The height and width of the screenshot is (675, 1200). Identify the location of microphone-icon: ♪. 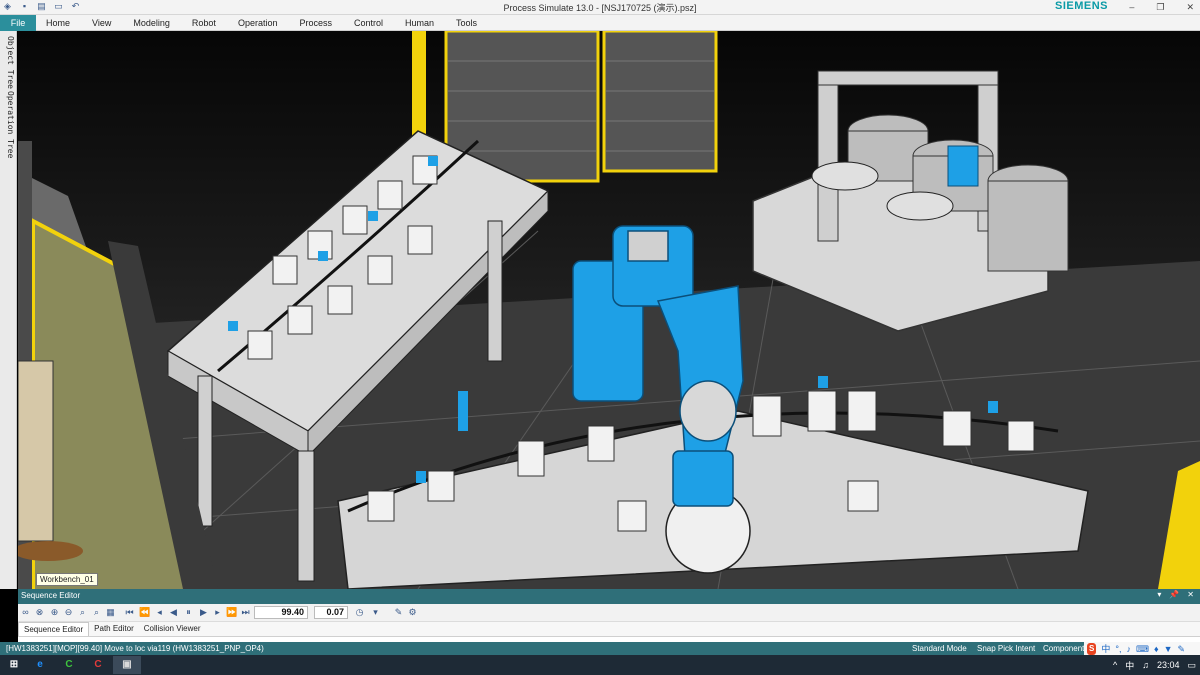
(1128, 649).